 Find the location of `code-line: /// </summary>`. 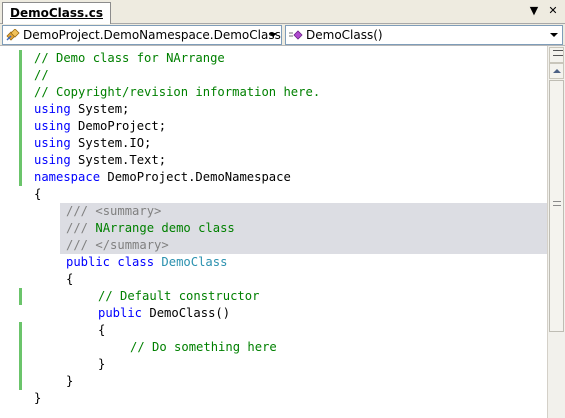

code-line: /// </summary> is located at coordinates (117, 245).